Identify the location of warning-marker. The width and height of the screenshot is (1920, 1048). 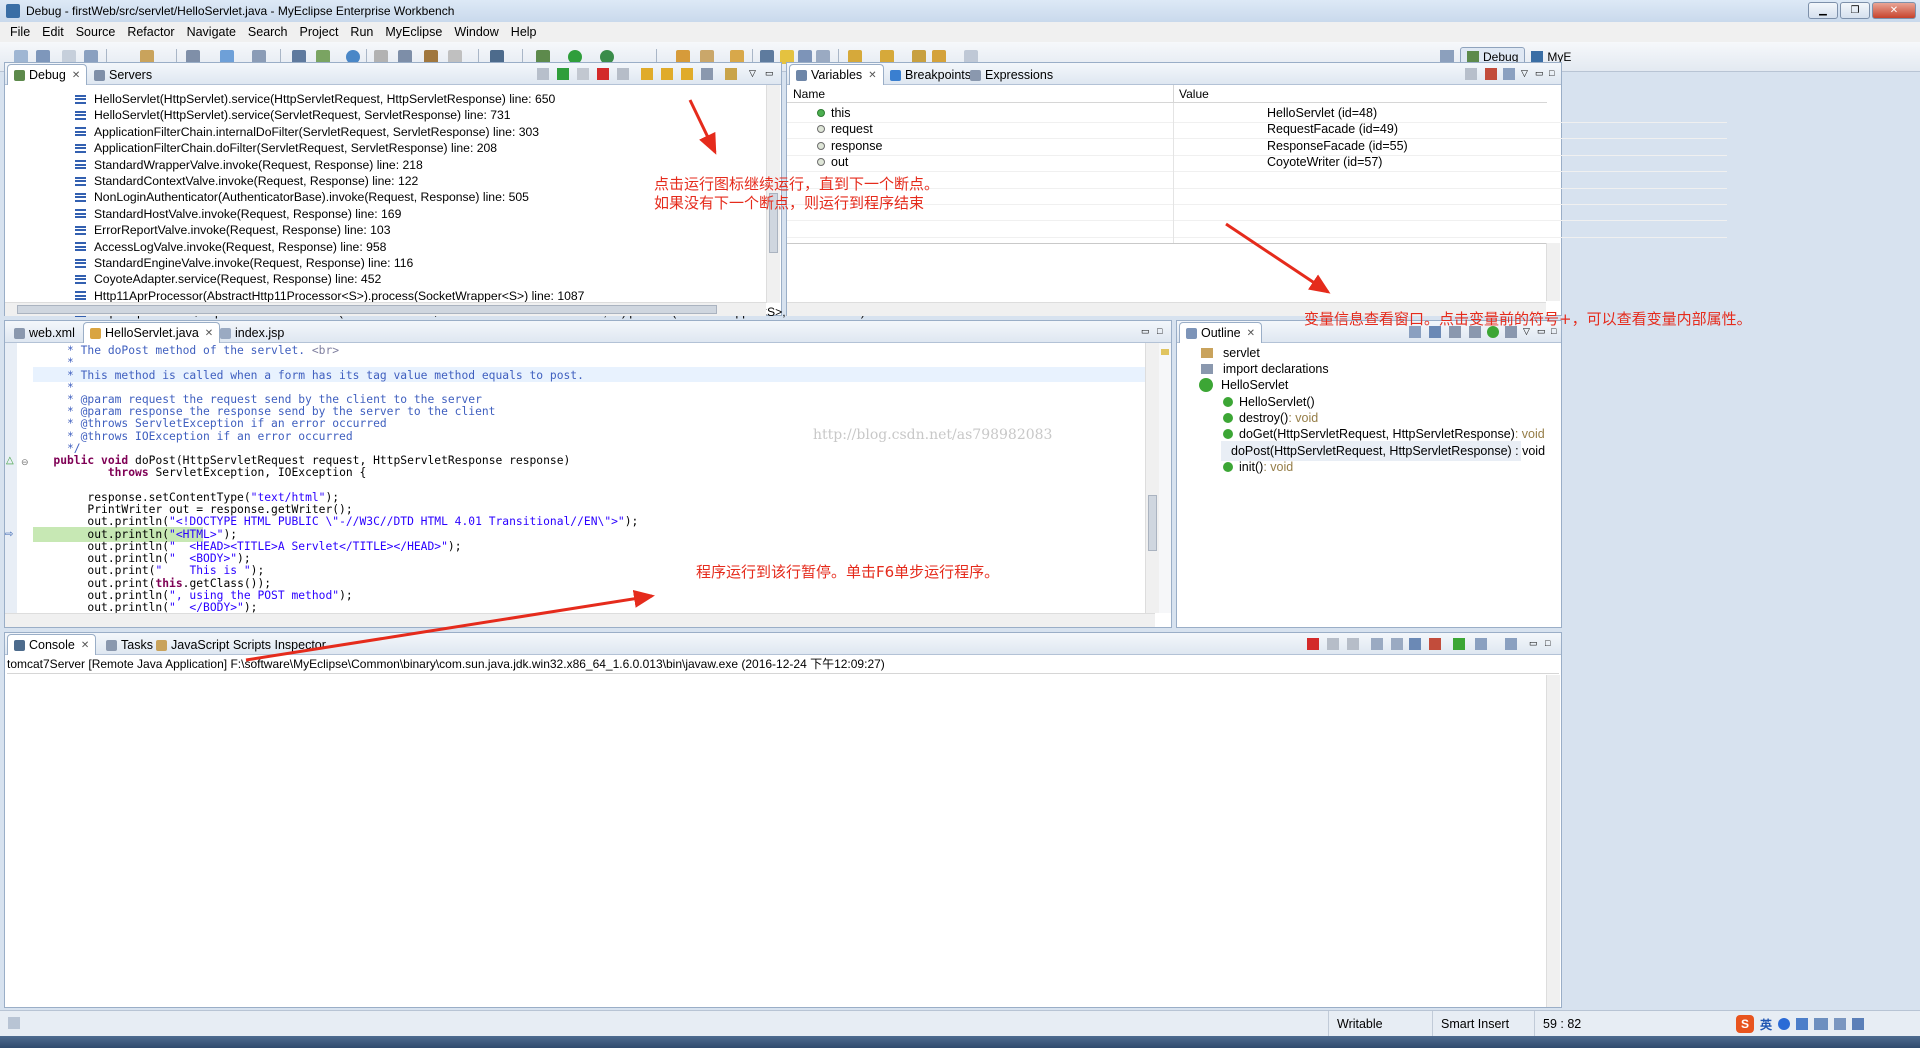
(1165, 352).